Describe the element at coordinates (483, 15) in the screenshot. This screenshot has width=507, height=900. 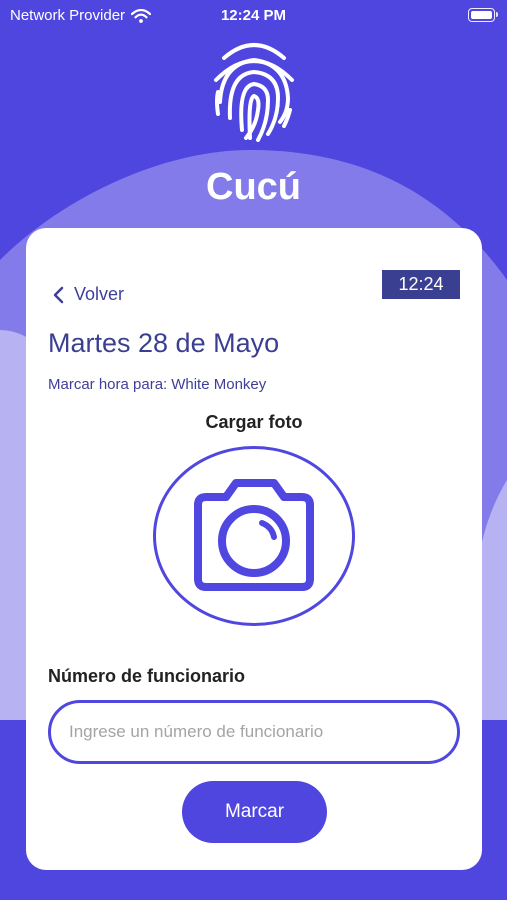
I see `battery-icon` at that location.